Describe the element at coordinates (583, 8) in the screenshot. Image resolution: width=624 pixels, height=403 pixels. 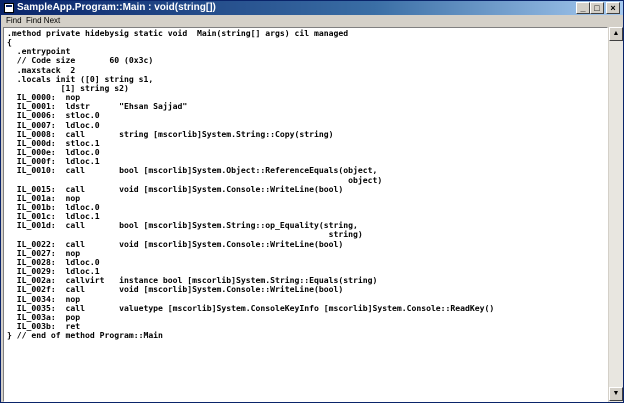
I see `minimize-button: _` at that location.